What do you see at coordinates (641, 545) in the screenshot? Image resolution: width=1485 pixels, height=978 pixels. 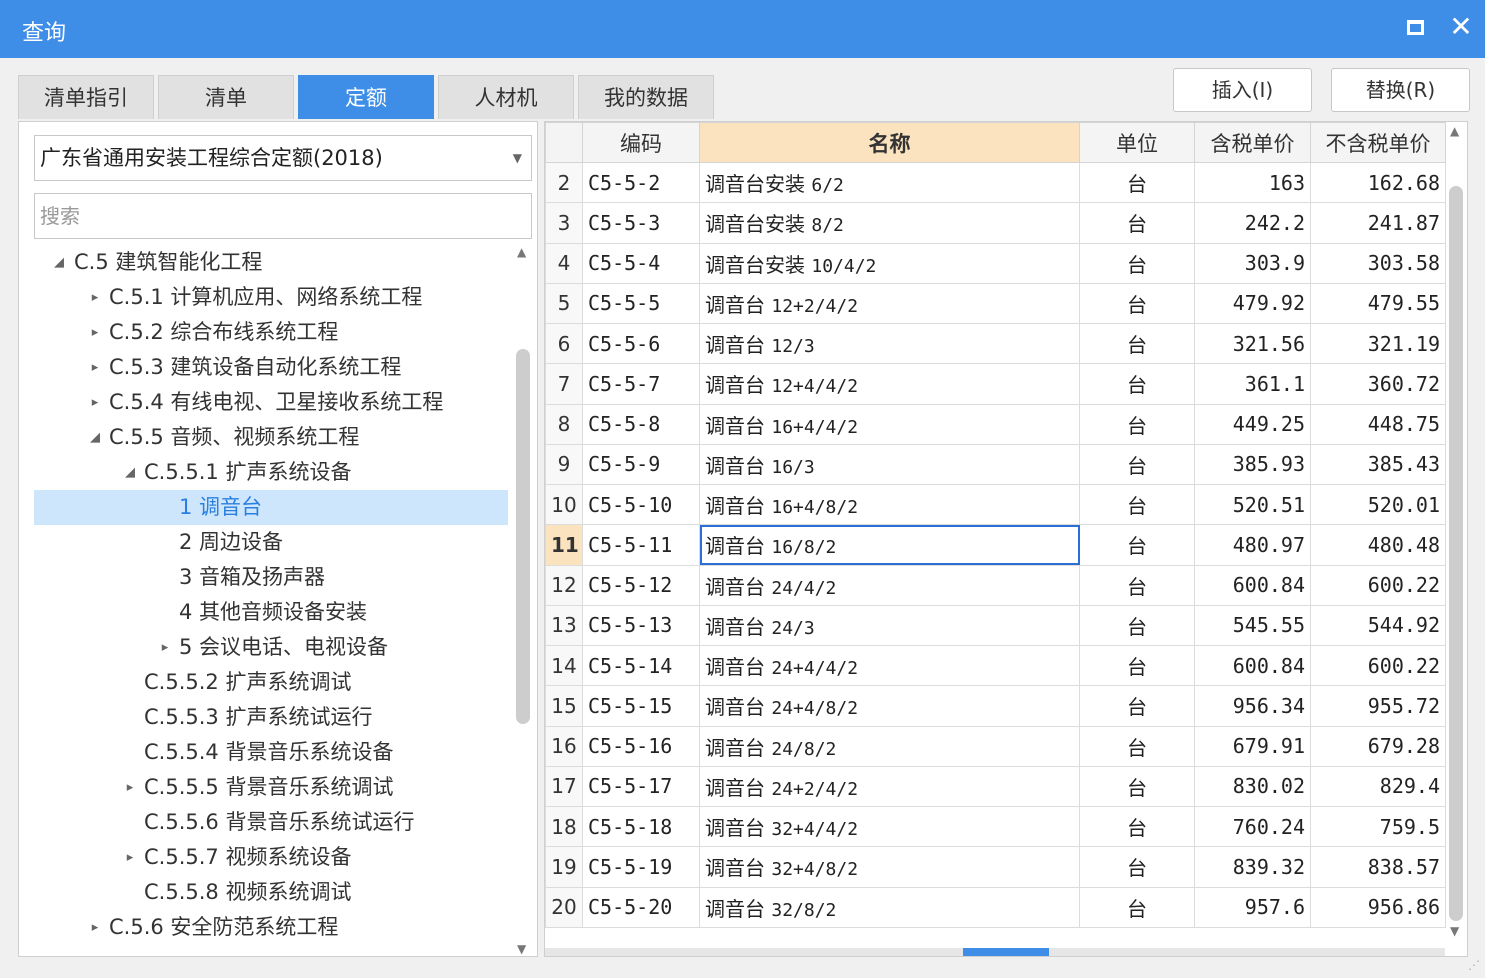 I see `cell-code: C5-5-11` at bounding box center [641, 545].